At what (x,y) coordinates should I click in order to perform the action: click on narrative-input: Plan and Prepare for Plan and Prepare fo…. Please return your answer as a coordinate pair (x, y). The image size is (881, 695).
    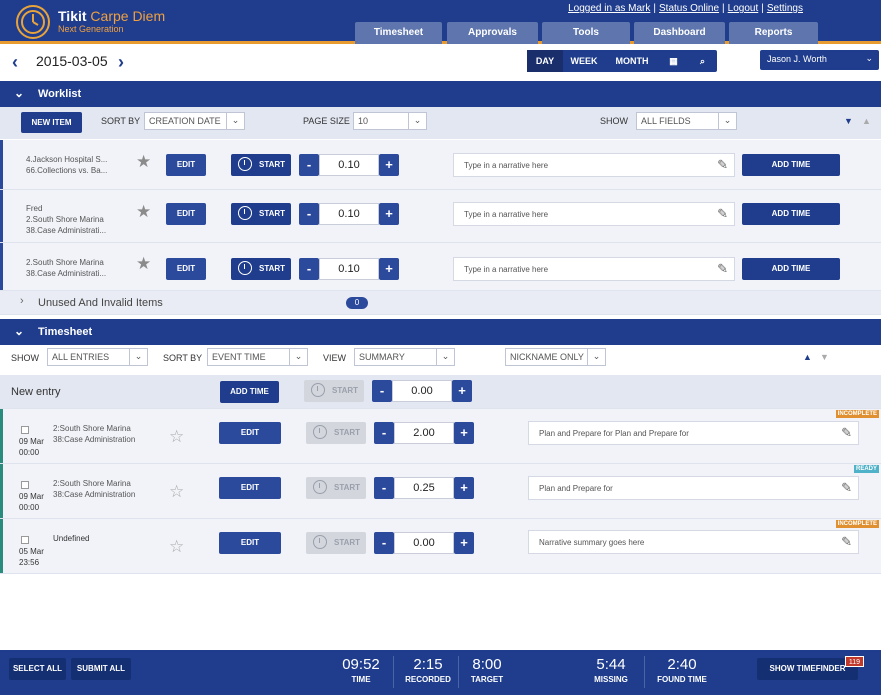
    Looking at the image, I should click on (693, 433).